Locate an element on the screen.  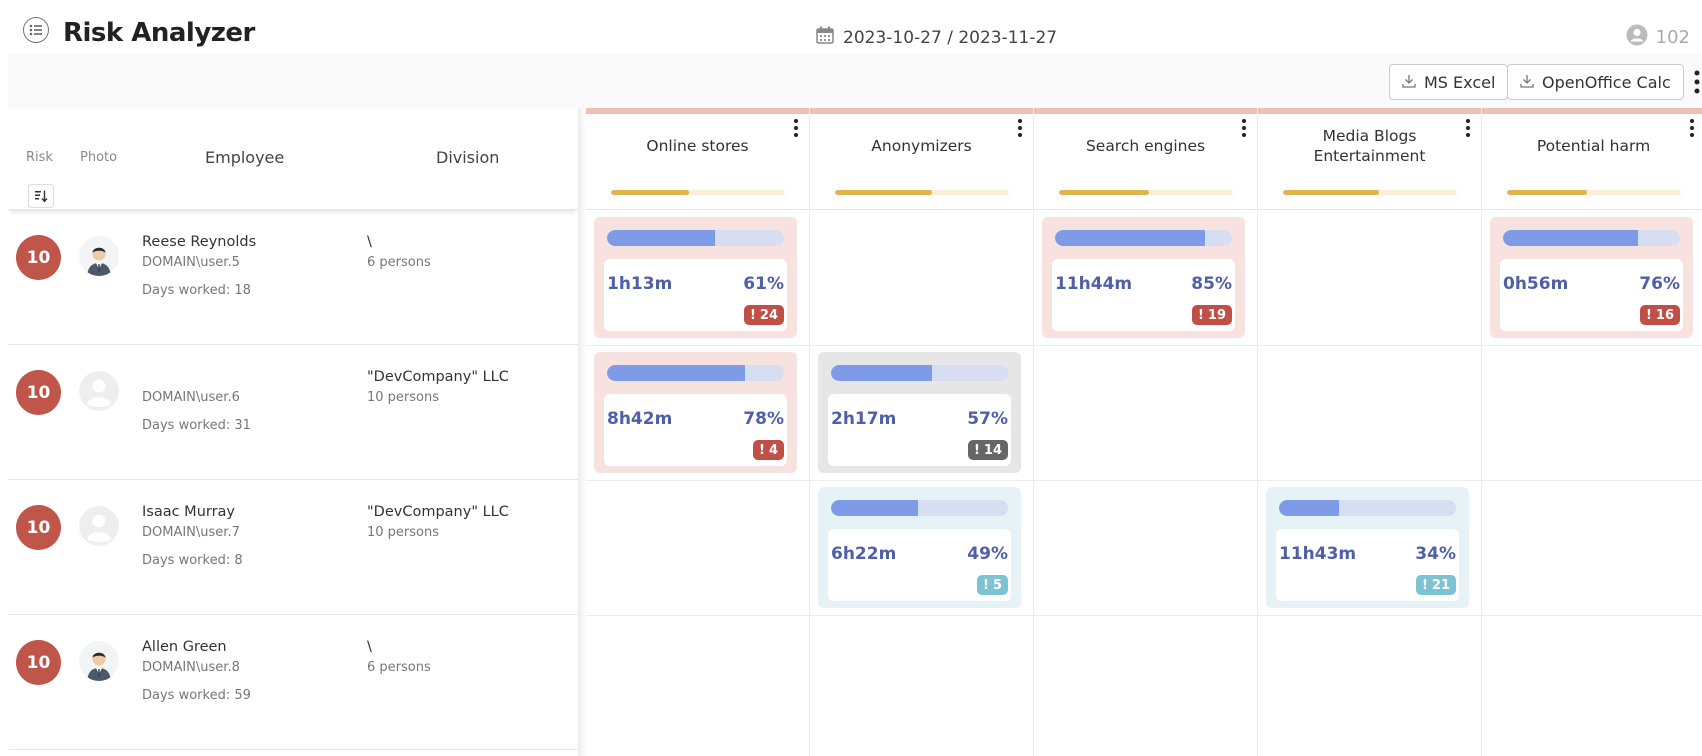
download-icon is located at coordinates (1409, 82).